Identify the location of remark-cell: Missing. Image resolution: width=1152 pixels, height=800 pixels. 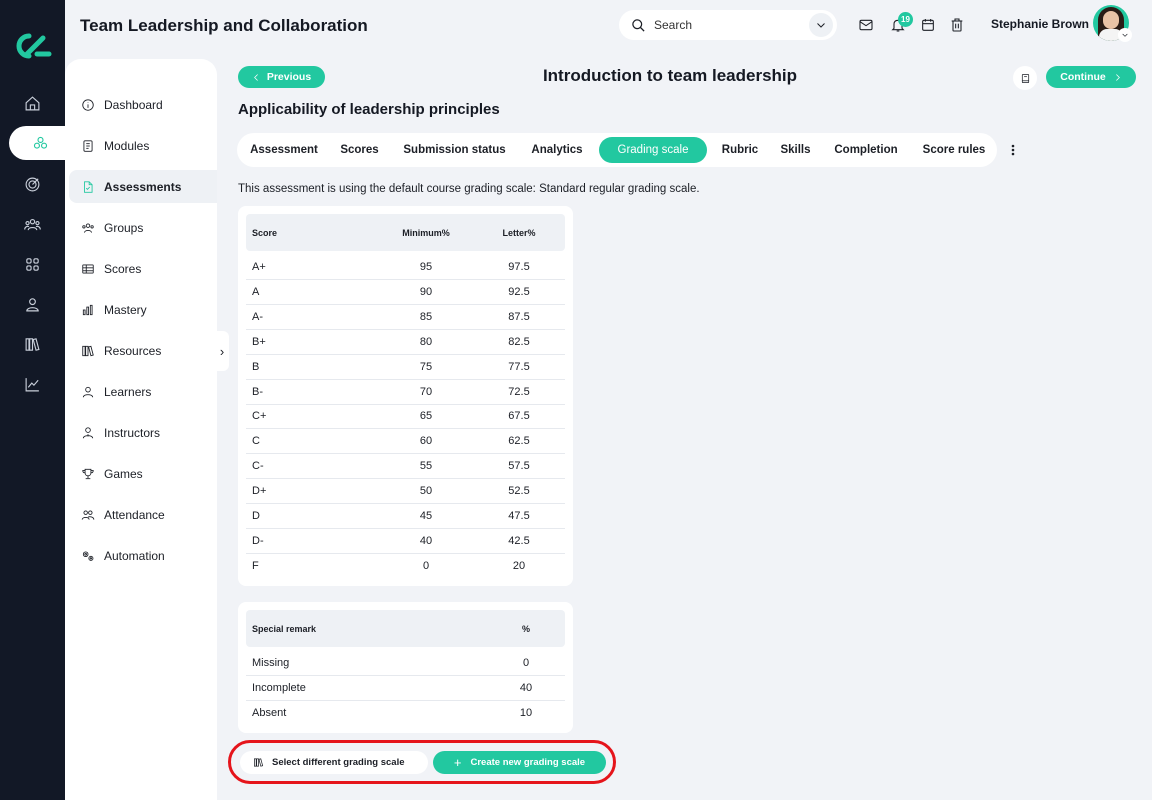
(271, 663).